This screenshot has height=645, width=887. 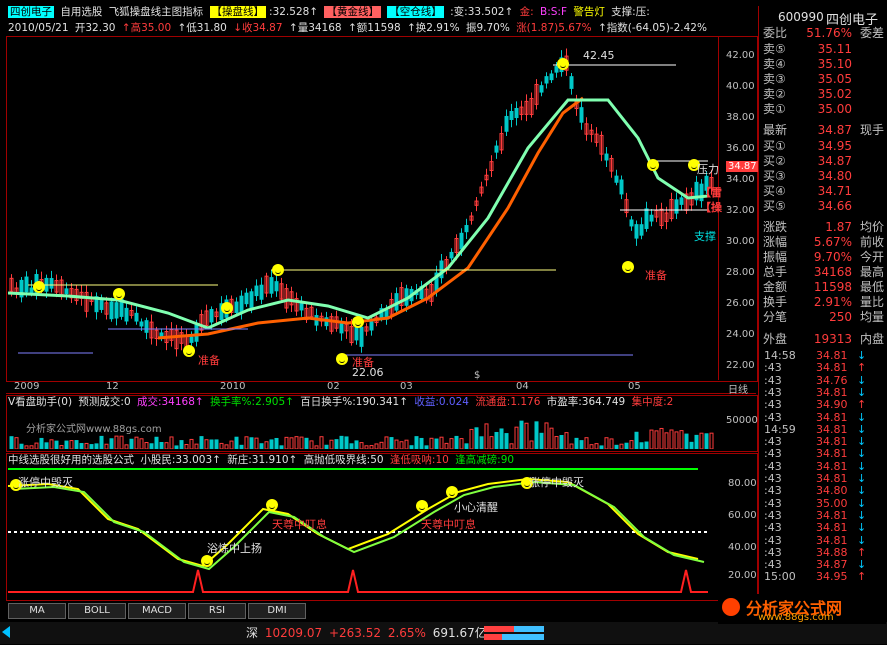 What do you see at coordinates (156, 12) in the screenshot?
I see `indicator-title: 飞狐操盘线主图指标` at bounding box center [156, 12].